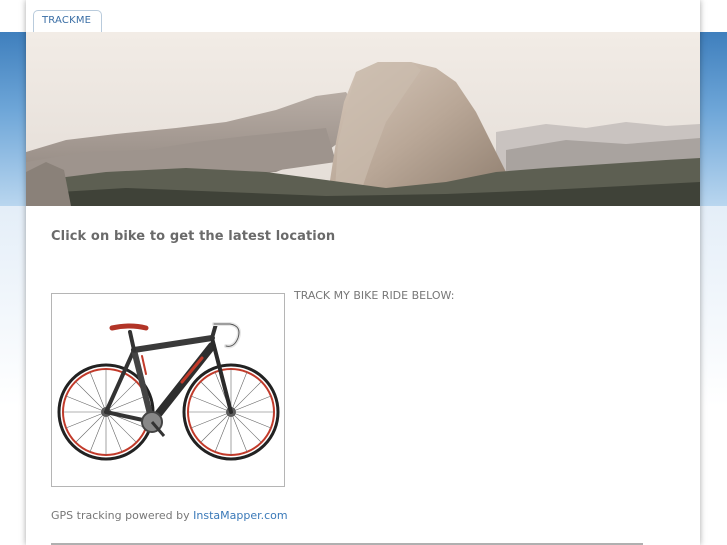 The height and width of the screenshot is (545, 727). I want to click on powered-by-text: GPS tracking powered by InstaMapper.com, so click(169, 515).